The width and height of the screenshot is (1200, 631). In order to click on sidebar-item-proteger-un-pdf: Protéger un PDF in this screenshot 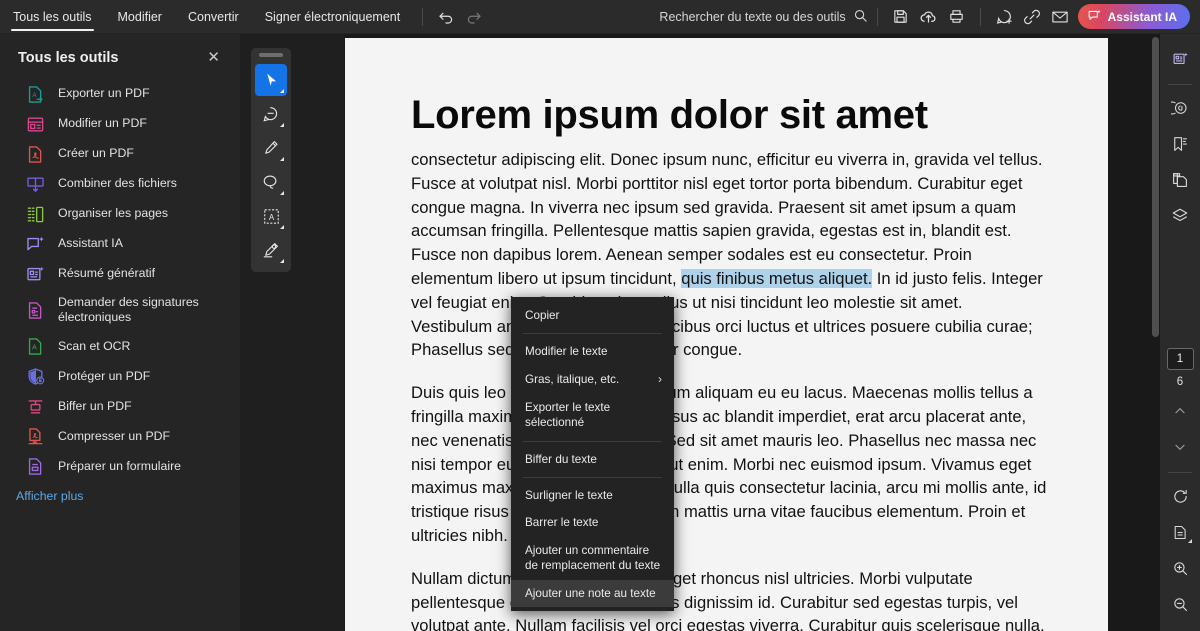, I will do `click(120, 376)`.